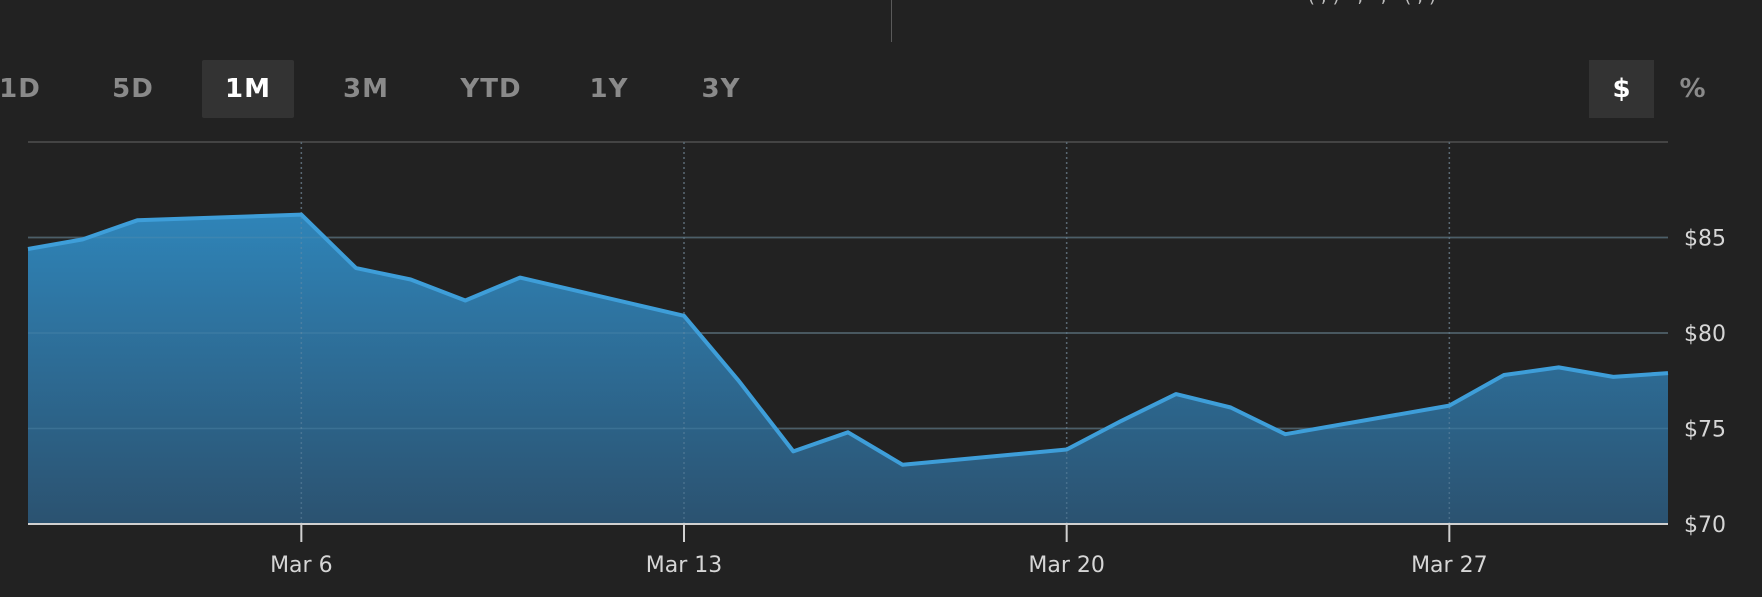 The width and height of the screenshot is (1762, 597). What do you see at coordinates (1705, 525) in the screenshot?
I see `y-tick-label-3: $70` at bounding box center [1705, 525].